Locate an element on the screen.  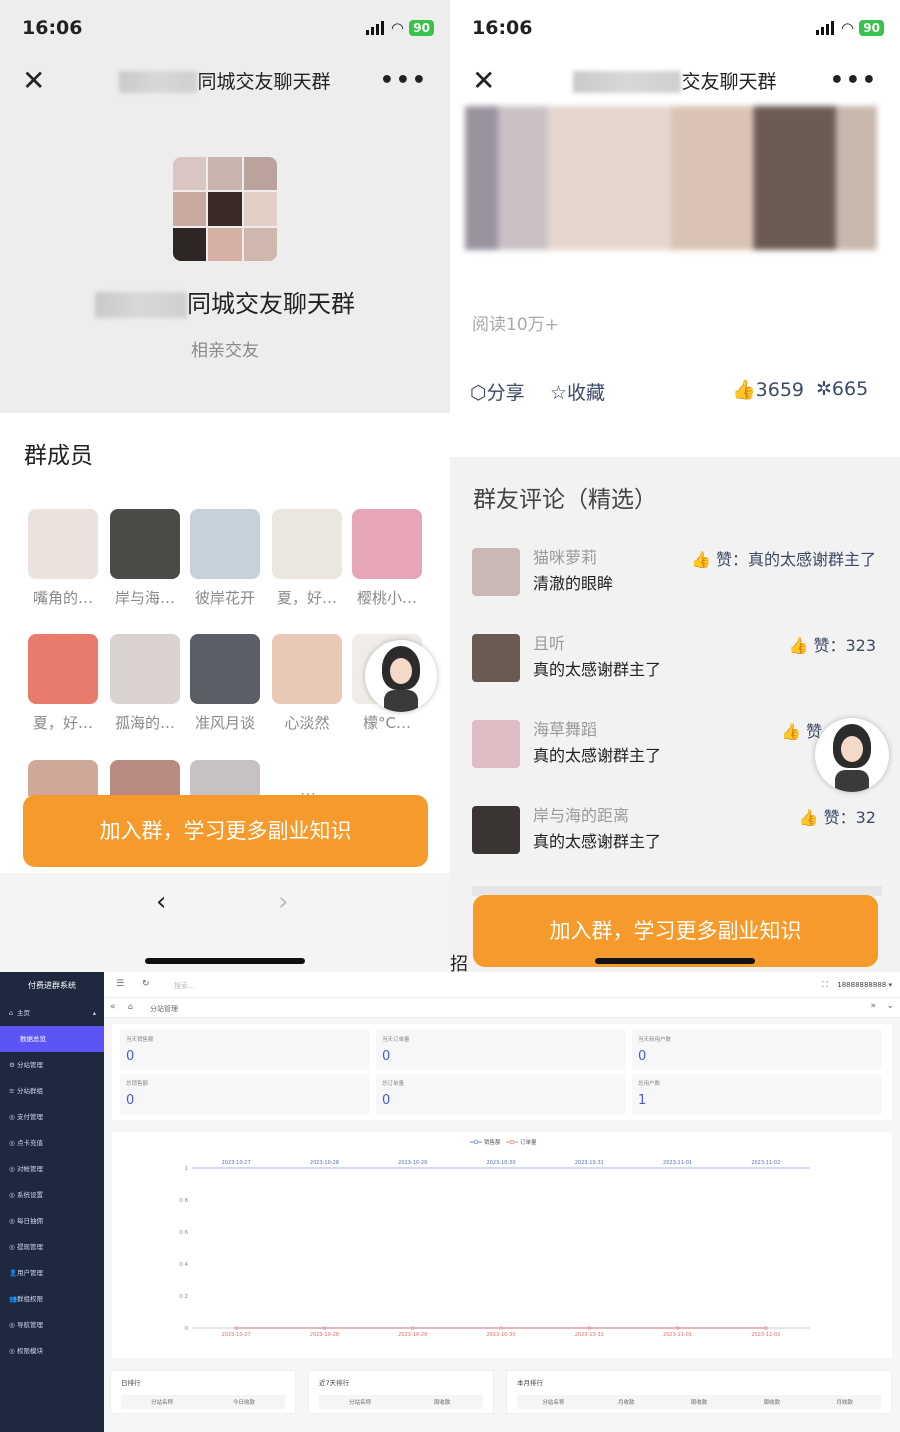
sidebar-item-label: 支付管理 is located at coordinates (30, 1117).